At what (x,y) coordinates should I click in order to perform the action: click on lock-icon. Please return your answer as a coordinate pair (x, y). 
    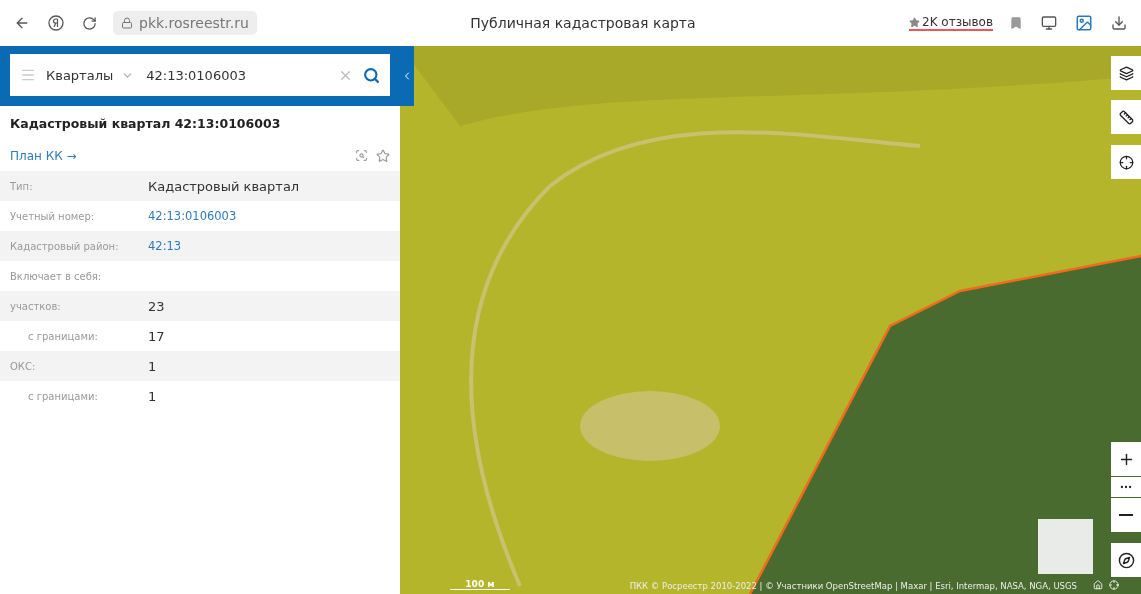
    Looking at the image, I should click on (127, 23).